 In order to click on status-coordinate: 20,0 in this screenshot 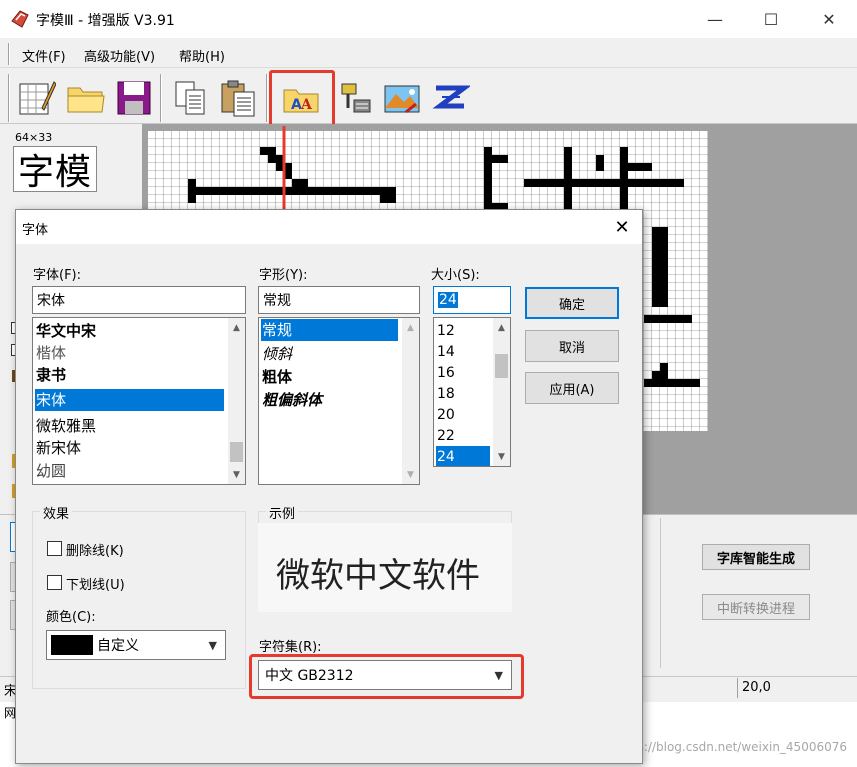, I will do `click(756, 687)`.